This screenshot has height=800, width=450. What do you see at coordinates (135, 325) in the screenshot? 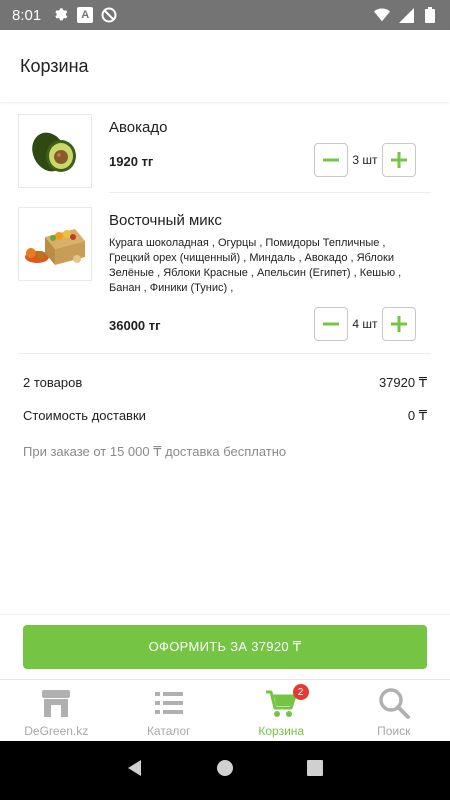
I see `product-price: 36000 тг` at bounding box center [135, 325].